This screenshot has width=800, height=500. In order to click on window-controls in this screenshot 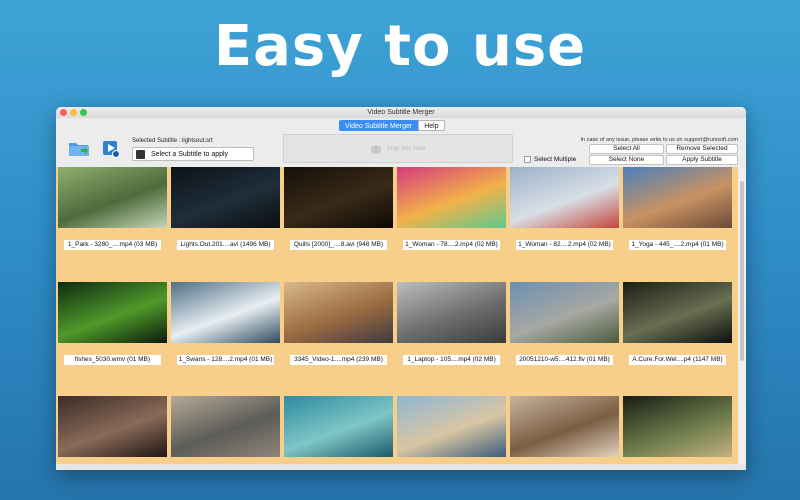, I will do `click(73, 112)`.